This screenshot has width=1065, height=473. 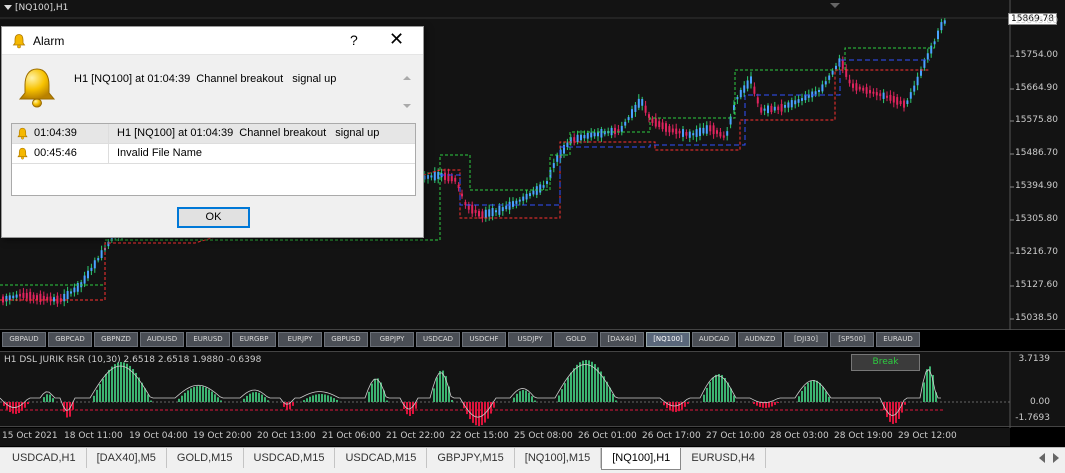 What do you see at coordinates (222, 436) in the screenshot?
I see `time-axis-label: 19 Oct 20:00` at bounding box center [222, 436].